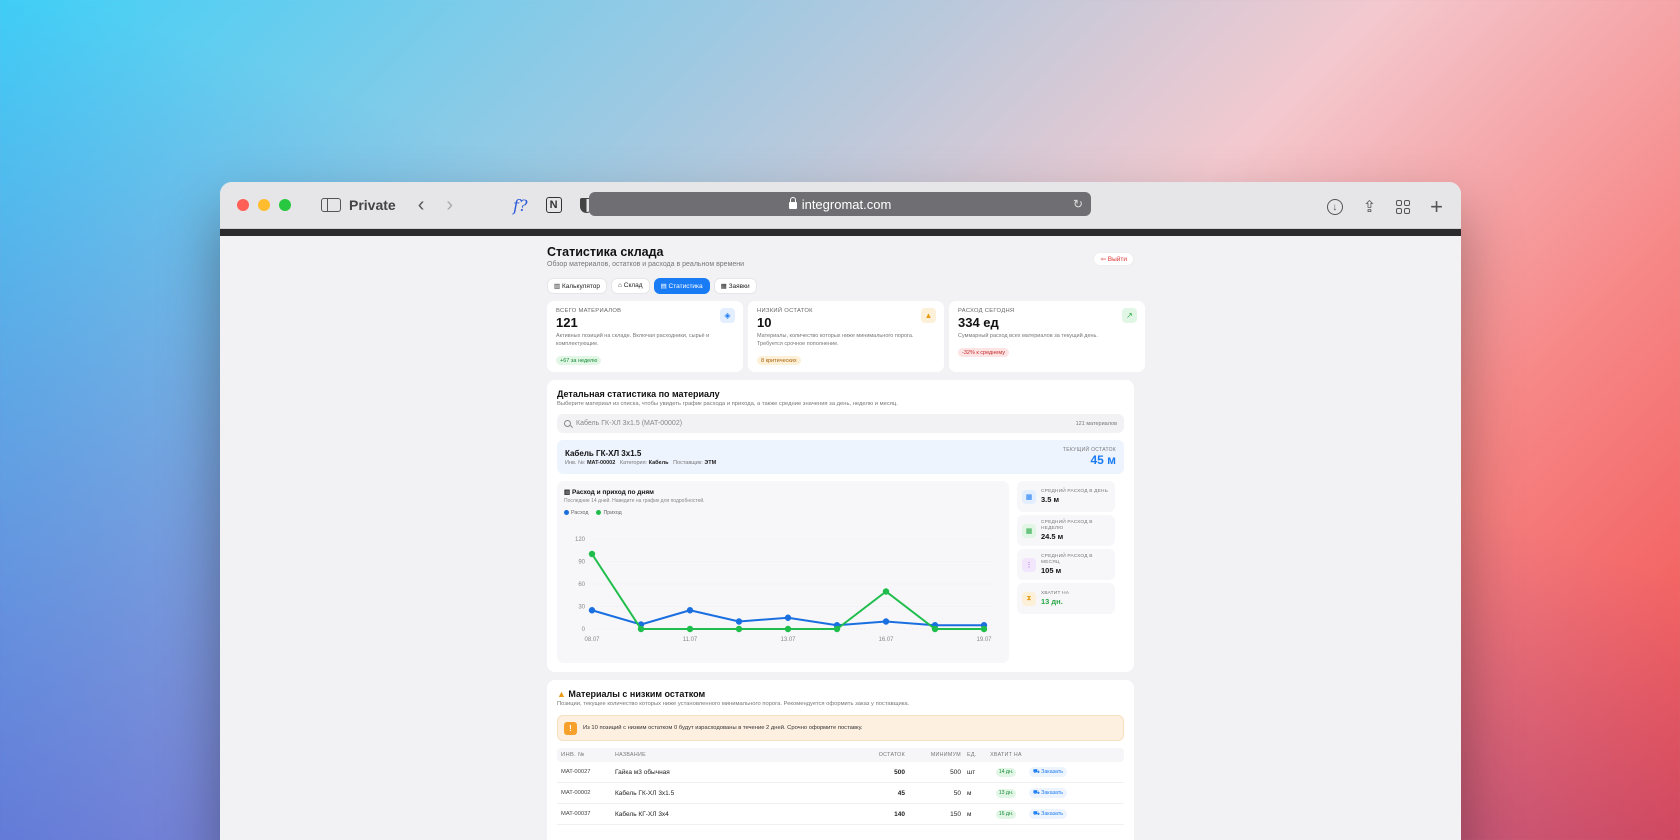  I want to click on avg-week-card: ▦ СРЕДНИЙ РАСХОД В НЕДЕЛЮ 24.5 м, so click(1066, 530).